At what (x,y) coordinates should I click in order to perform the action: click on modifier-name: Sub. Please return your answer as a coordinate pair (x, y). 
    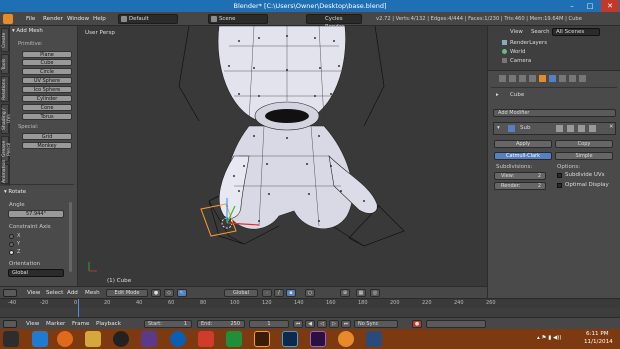
    Looking at the image, I should click on (525, 128).